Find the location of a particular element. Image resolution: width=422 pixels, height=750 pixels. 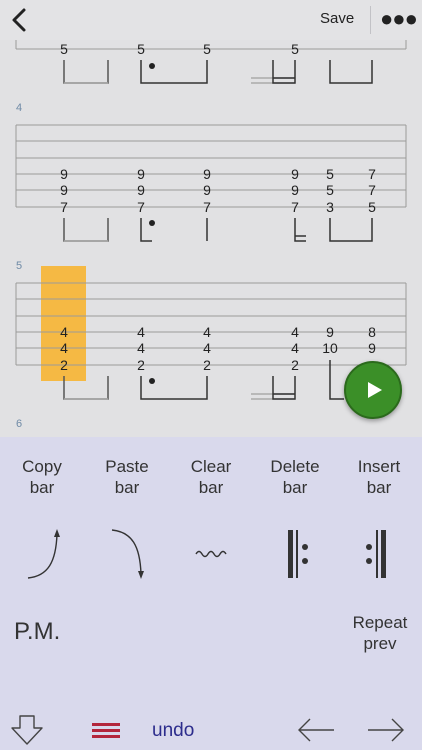

tab-note: 3 is located at coordinates (330, 207).